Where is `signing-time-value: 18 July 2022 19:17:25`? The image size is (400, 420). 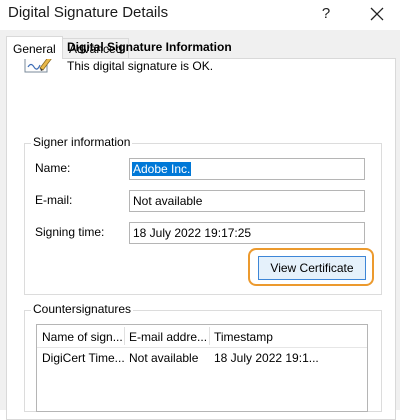
signing-time-value: 18 July 2022 19:17:25 is located at coordinates (192, 233).